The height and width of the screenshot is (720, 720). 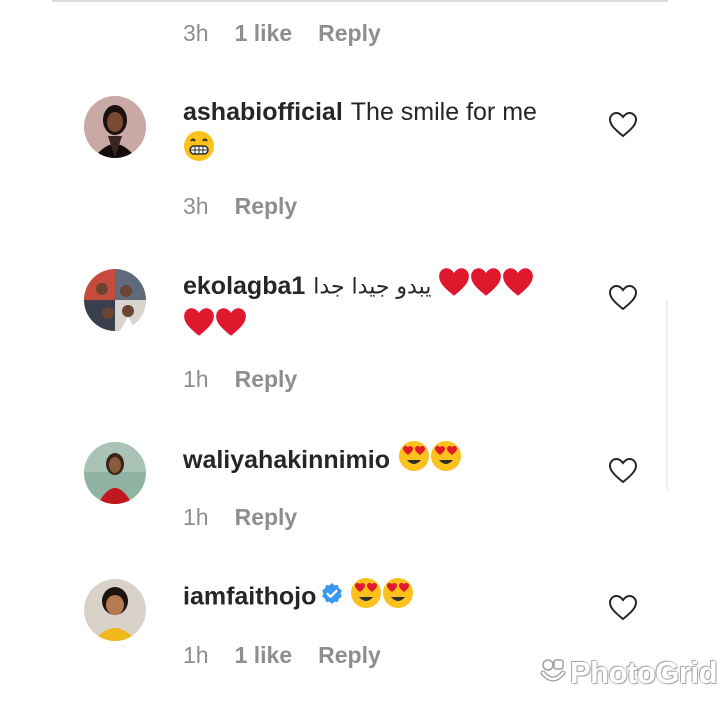 I want to click on scroll-edge, so click(x=667, y=395).